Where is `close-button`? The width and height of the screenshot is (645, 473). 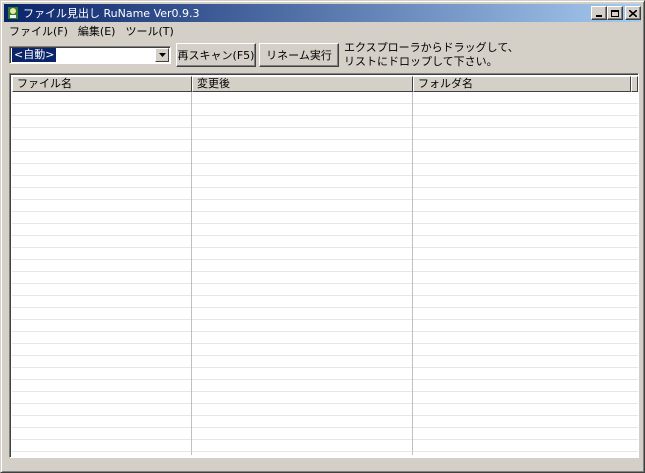
close-button is located at coordinates (633, 13).